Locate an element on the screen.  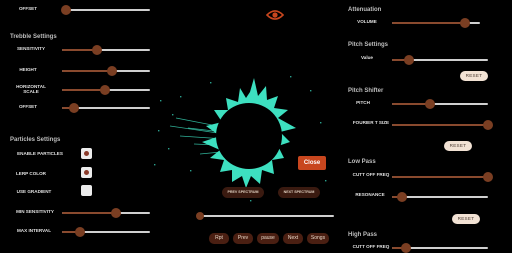
fourier-size-slider is located at coordinates (442, 125).